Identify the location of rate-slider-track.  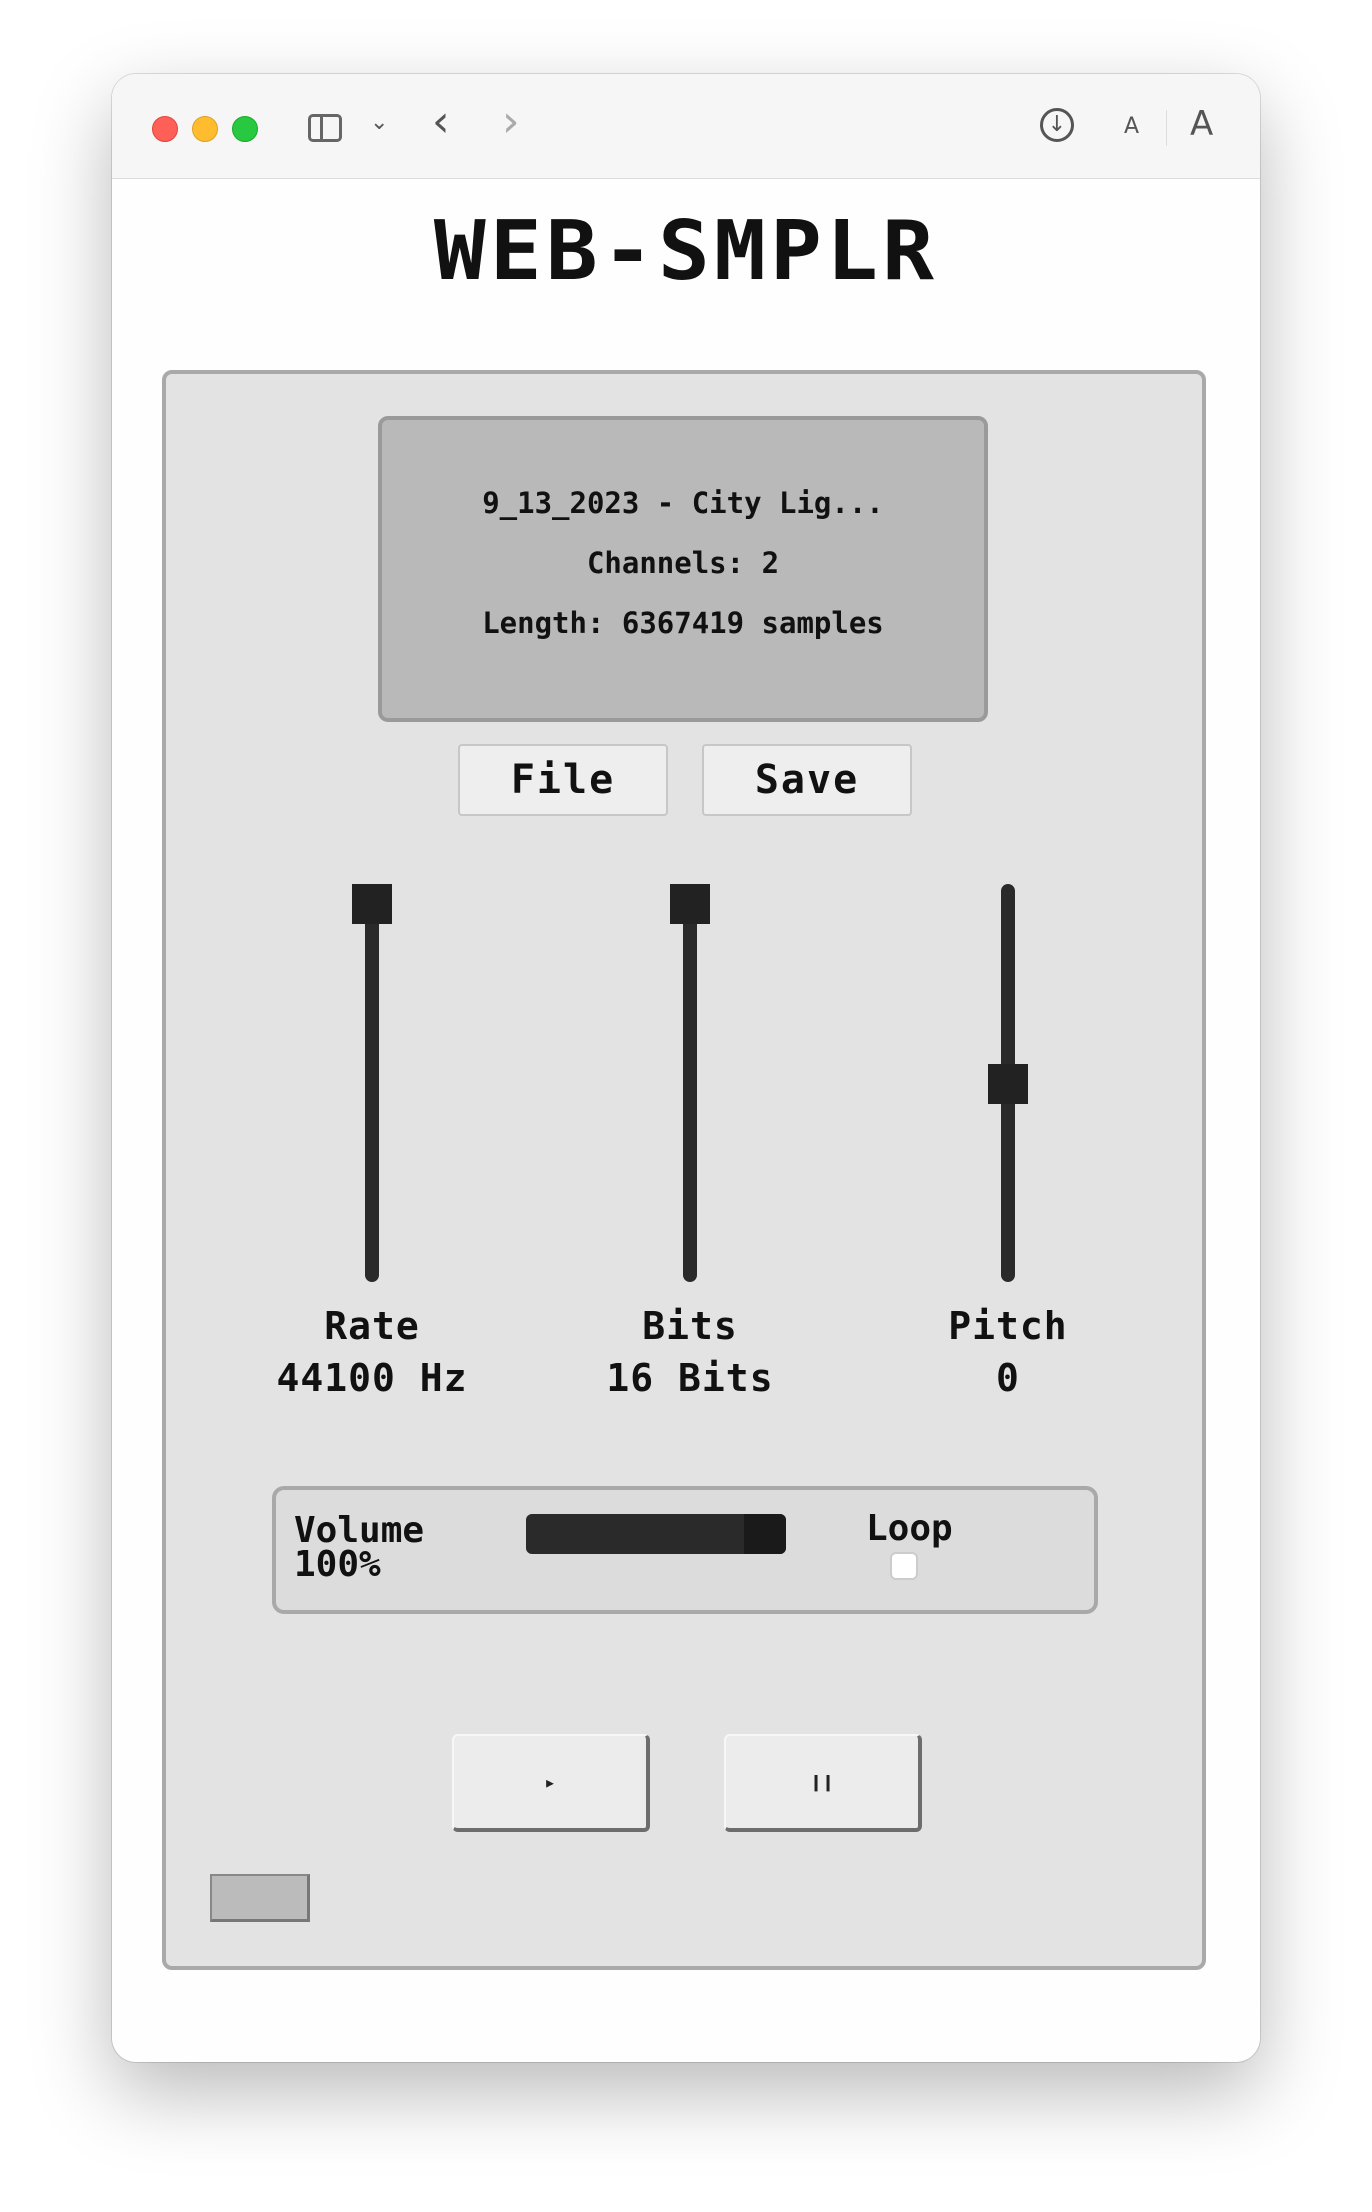
(372, 1083).